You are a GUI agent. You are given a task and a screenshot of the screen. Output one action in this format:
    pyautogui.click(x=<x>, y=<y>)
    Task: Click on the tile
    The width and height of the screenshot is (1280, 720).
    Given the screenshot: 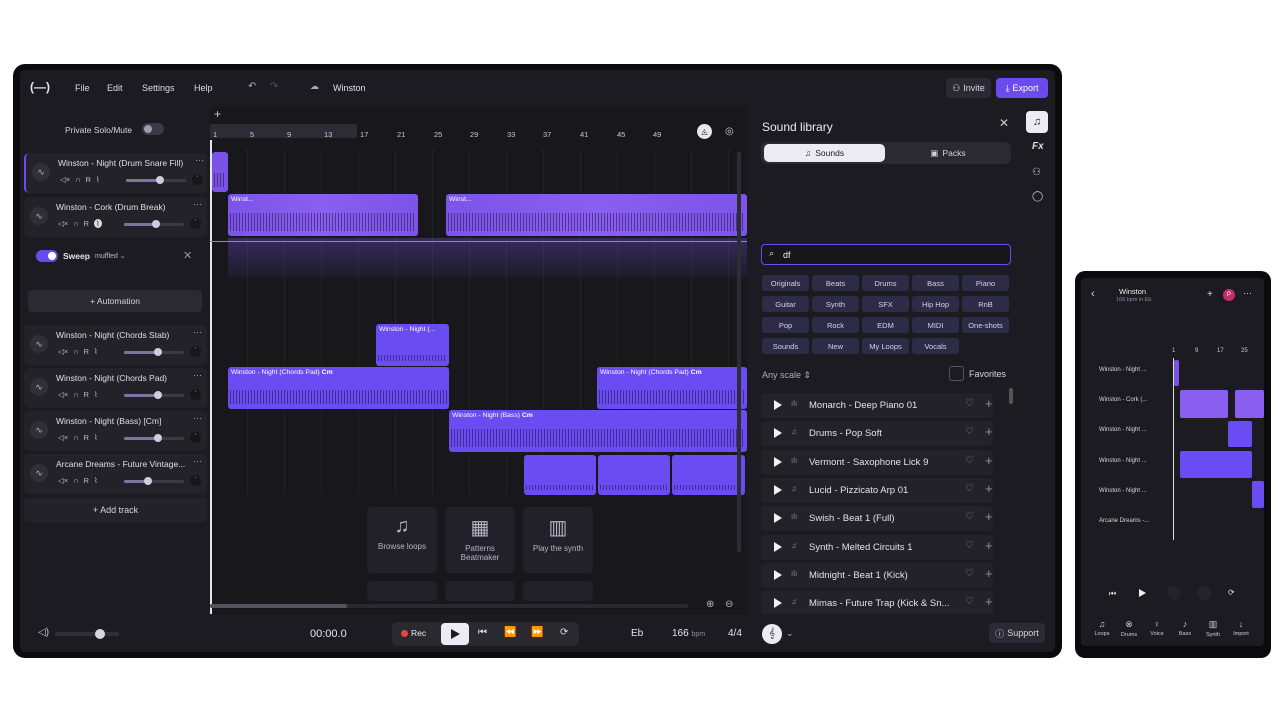 What is the action you would take?
    pyautogui.click(x=480, y=591)
    